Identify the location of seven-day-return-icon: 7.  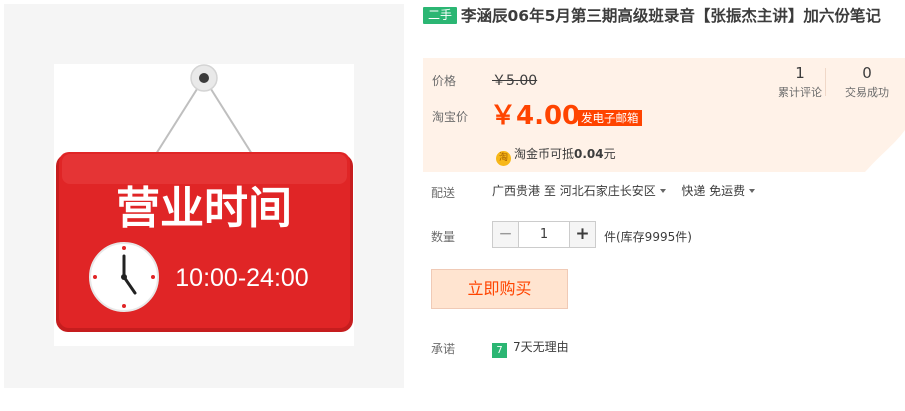
(499, 350).